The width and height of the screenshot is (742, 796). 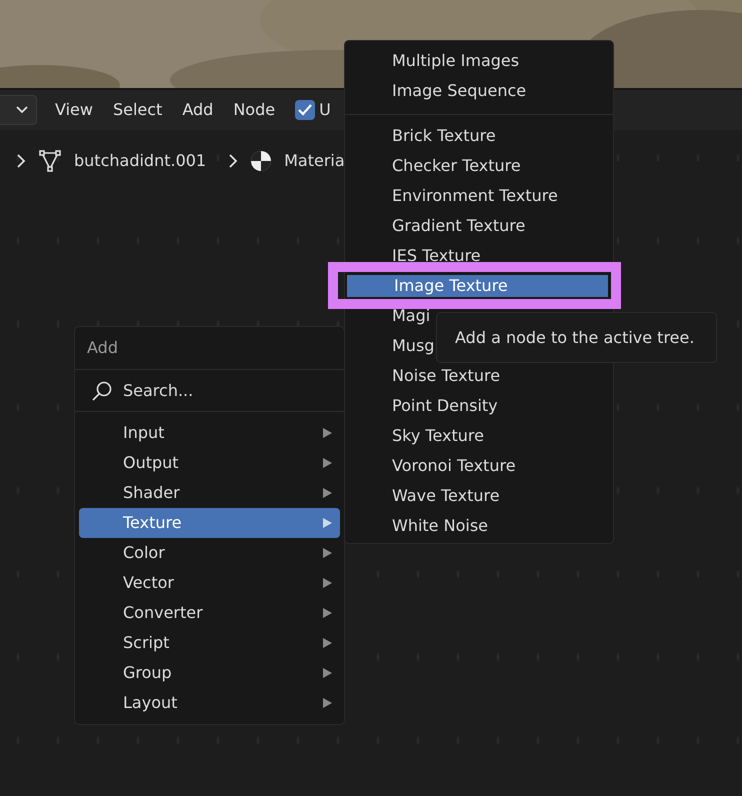 What do you see at coordinates (209, 463) in the screenshot?
I see `menu-item: Output` at bounding box center [209, 463].